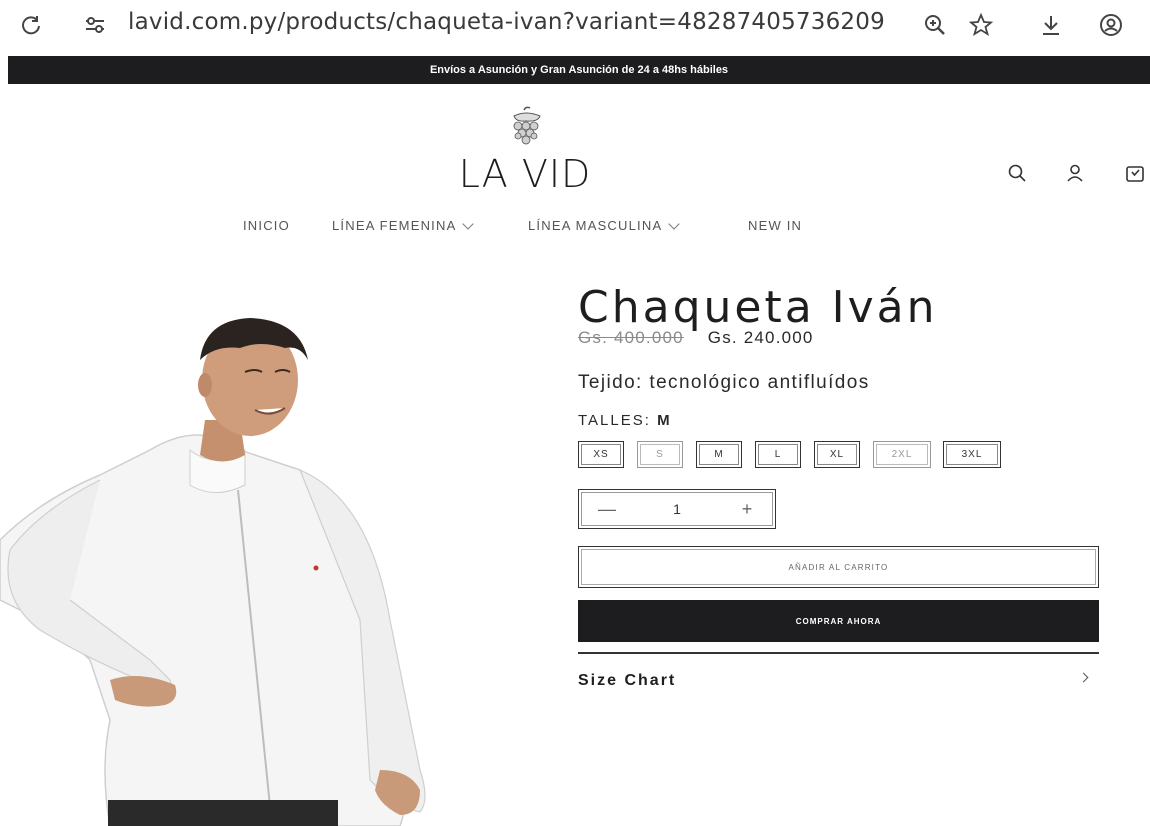 Image resolution: width=1150 pixels, height=826 pixels. I want to click on nav-item-label: LÍNEA FEMENINA, so click(394, 225).